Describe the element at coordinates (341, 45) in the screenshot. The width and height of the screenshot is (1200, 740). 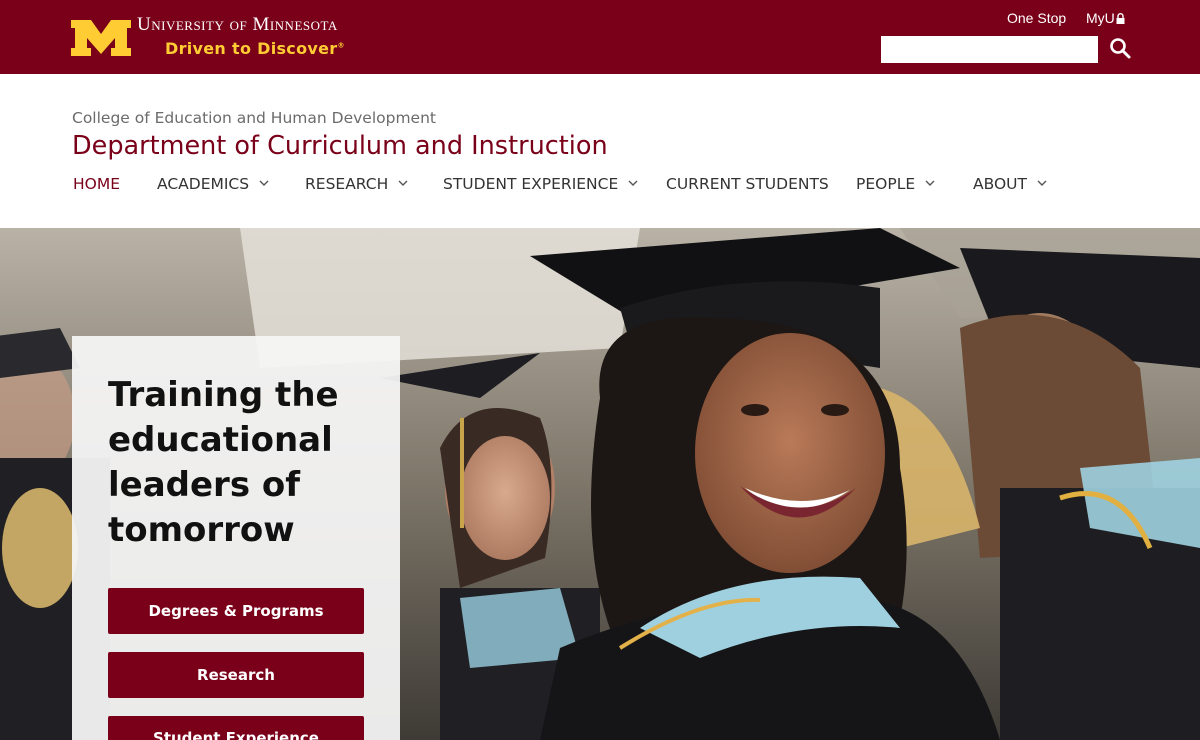
I see `registered-mark: ®` at that location.